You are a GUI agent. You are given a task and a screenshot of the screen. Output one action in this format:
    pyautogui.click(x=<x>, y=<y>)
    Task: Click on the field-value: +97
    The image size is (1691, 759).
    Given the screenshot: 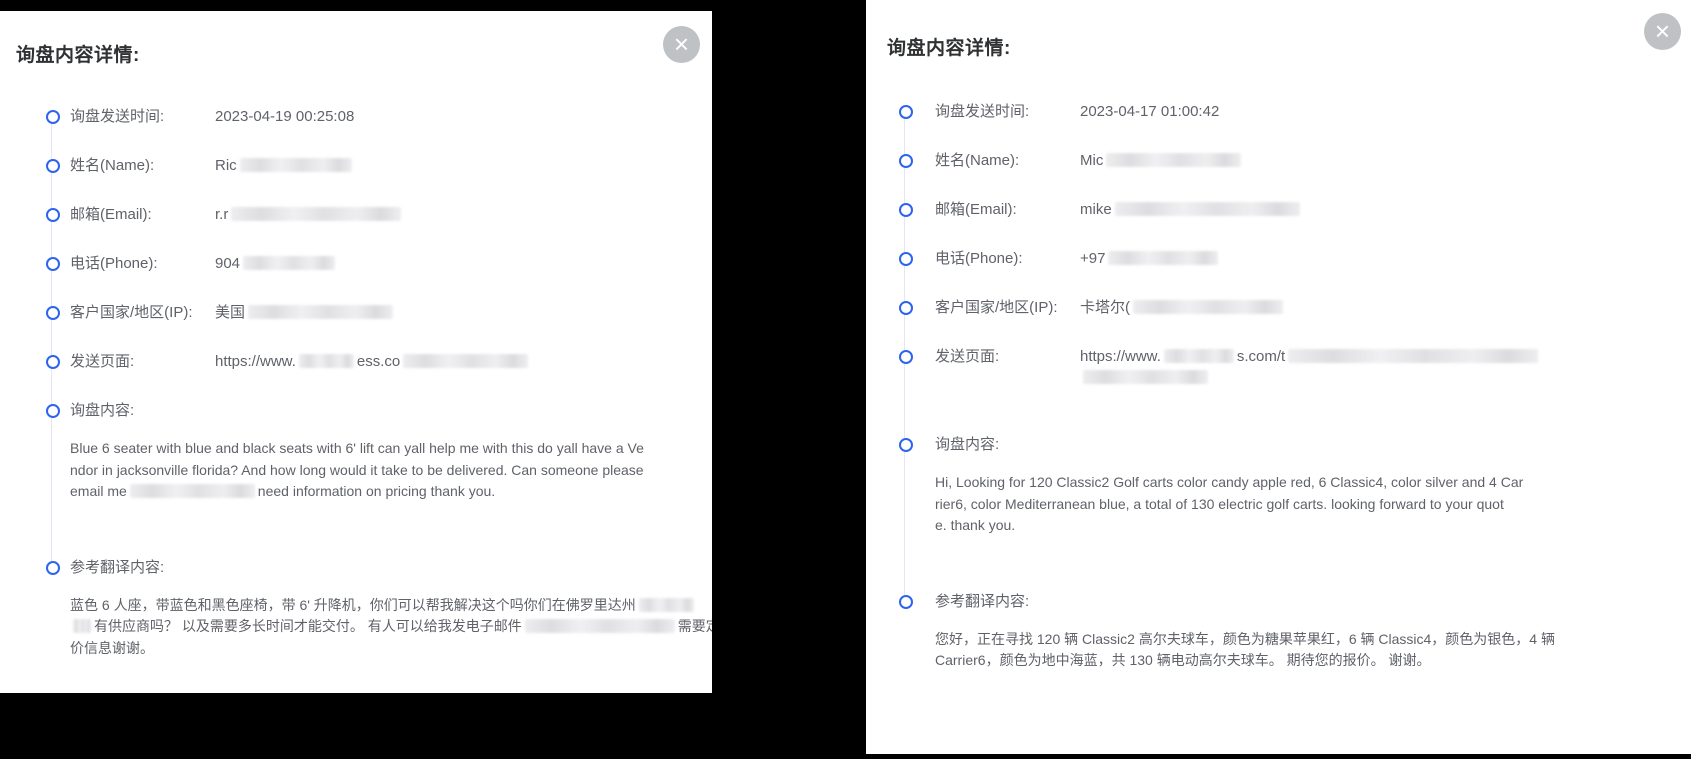 What is the action you would take?
    pyautogui.click(x=1385, y=258)
    